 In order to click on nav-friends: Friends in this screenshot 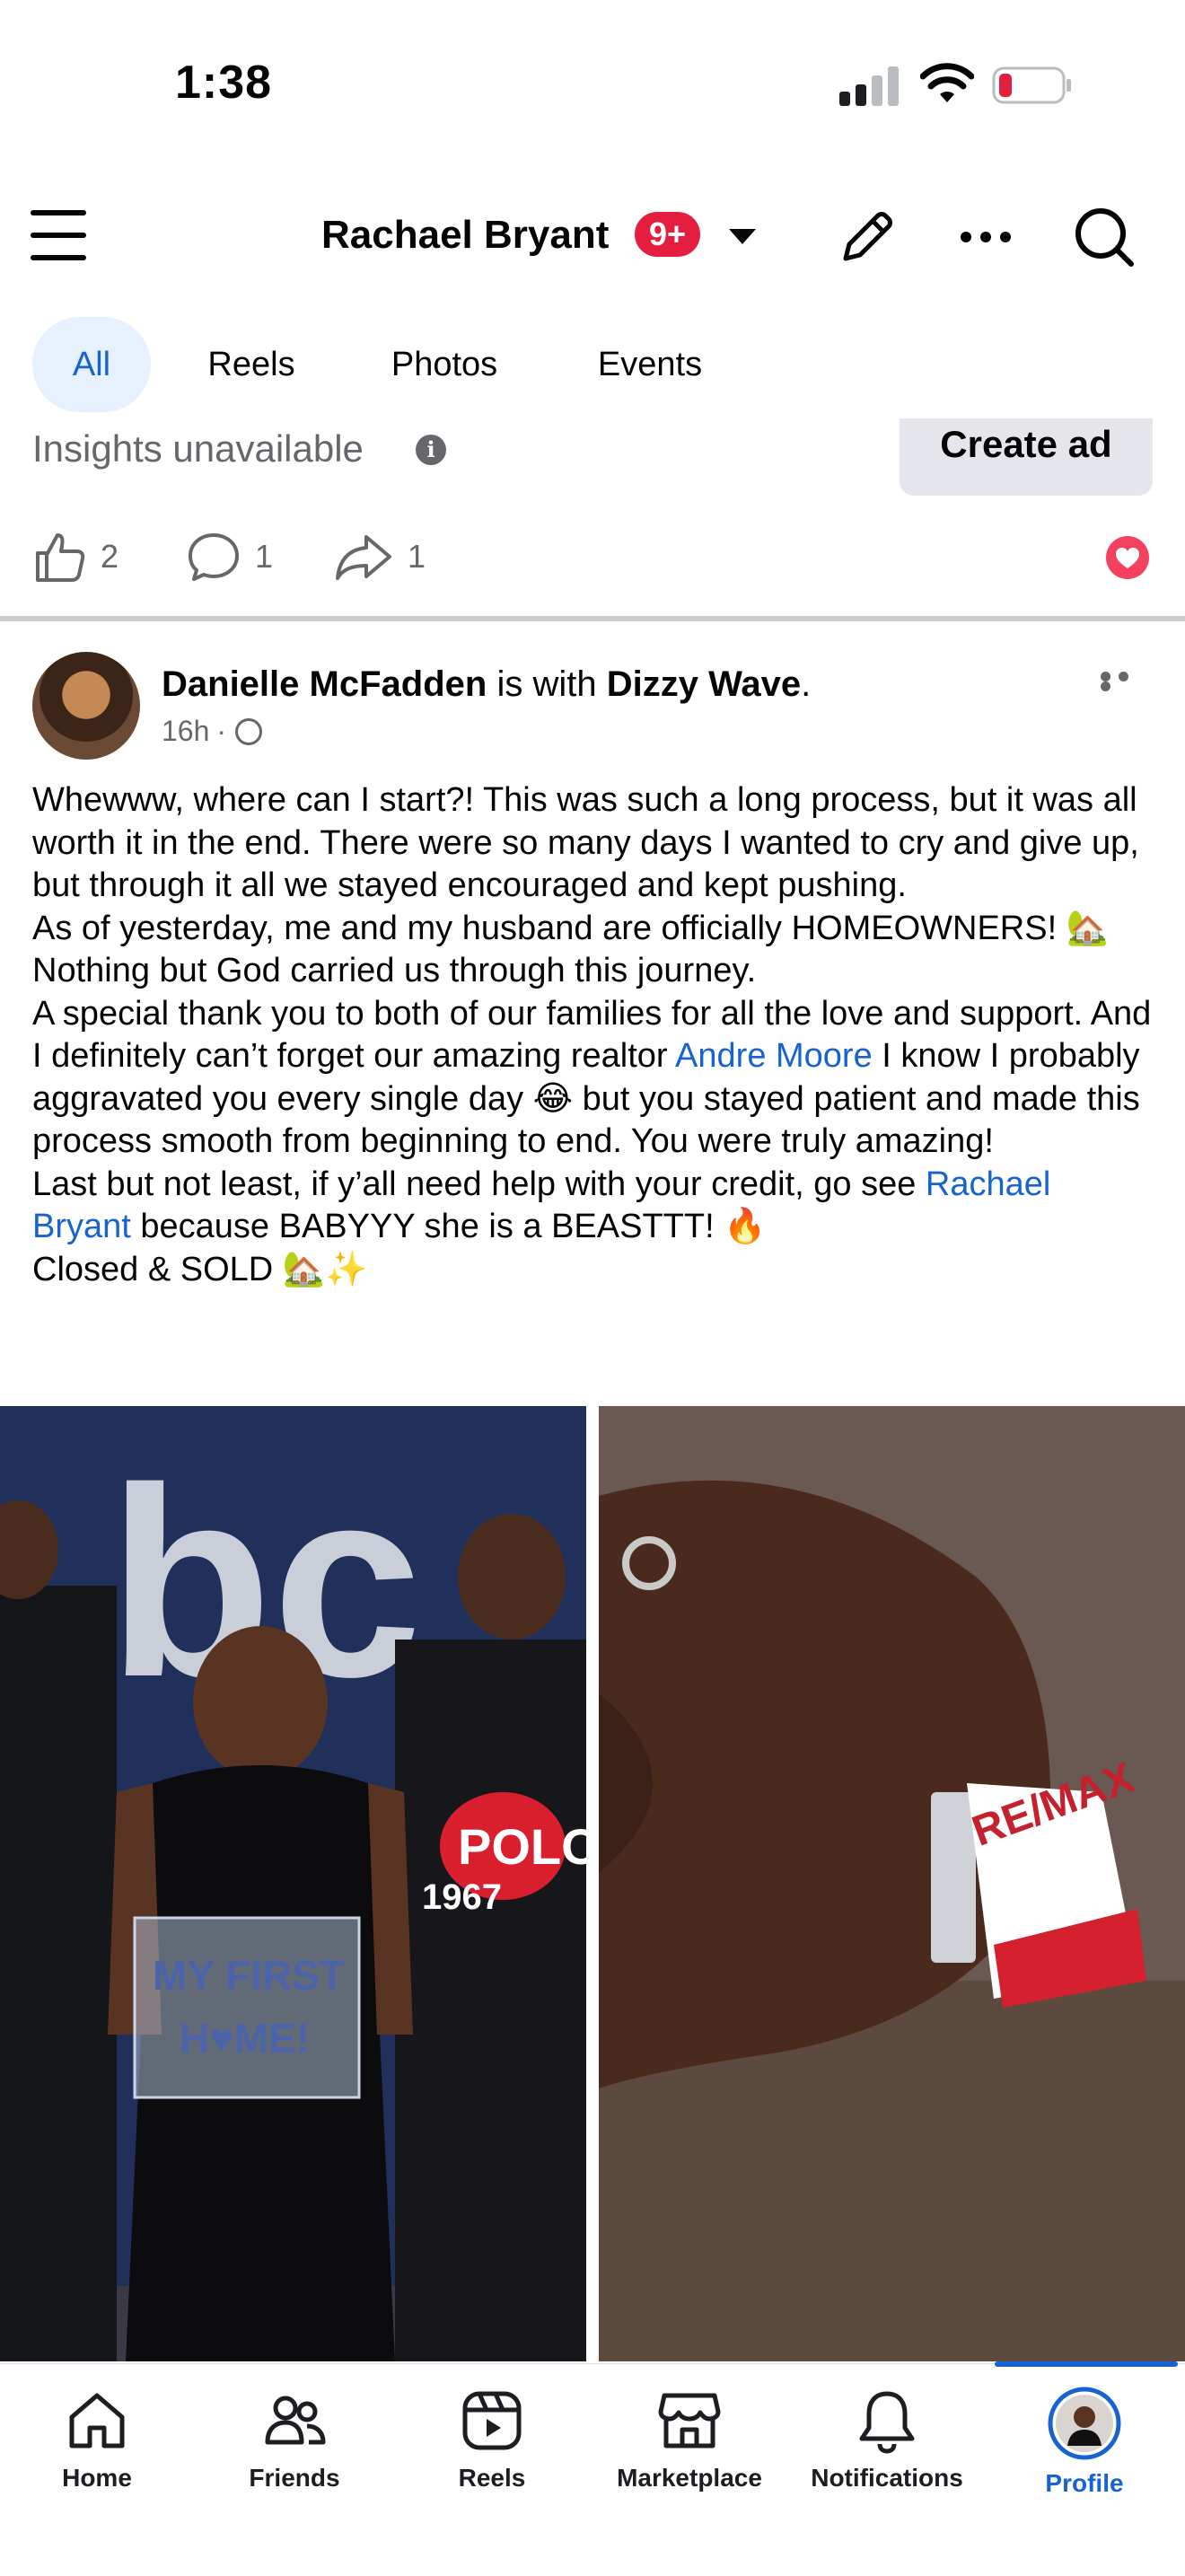, I will do `click(294, 2439)`.